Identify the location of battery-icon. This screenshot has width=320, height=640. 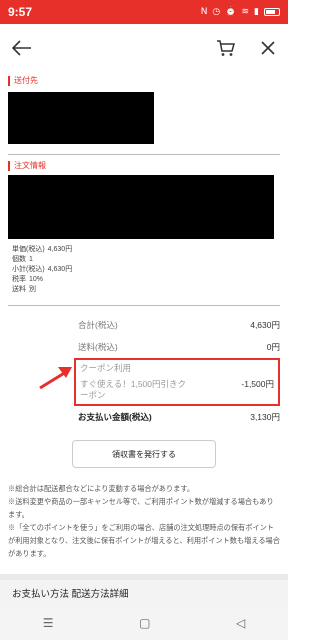
(272, 12).